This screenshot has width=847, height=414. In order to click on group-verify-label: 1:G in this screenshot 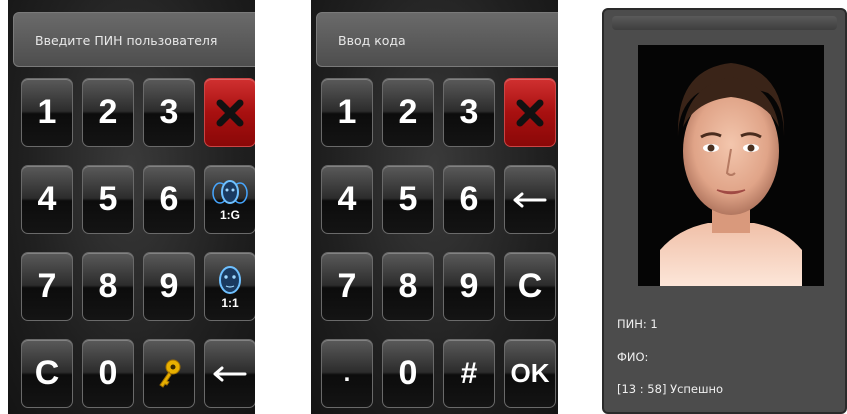, I will do `click(229, 214)`.